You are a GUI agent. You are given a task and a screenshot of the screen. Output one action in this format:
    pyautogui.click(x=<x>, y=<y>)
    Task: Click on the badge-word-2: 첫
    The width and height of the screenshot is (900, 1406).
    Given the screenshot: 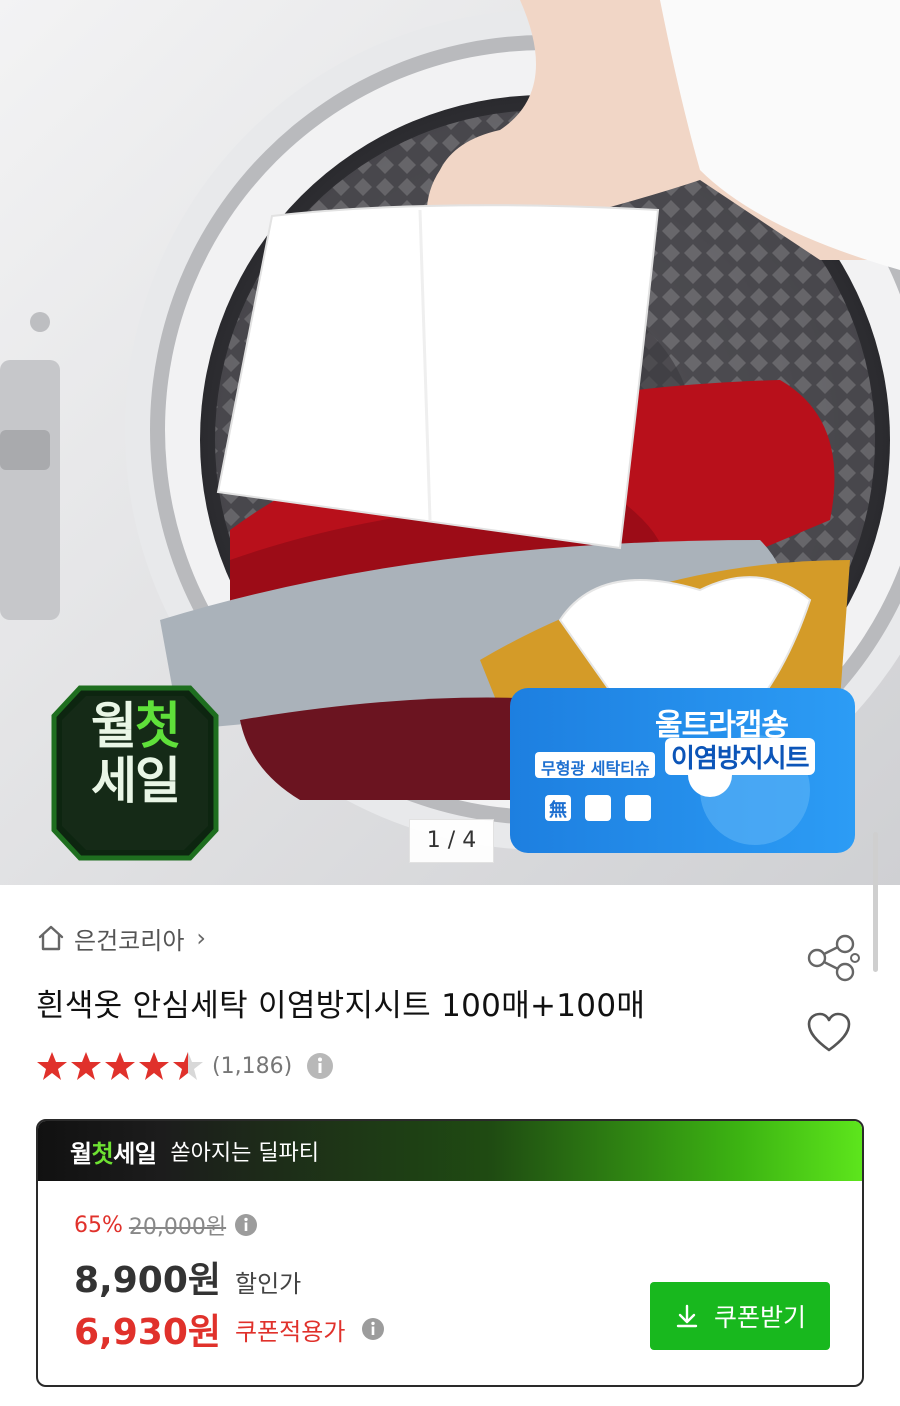 What is the action you would take?
    pyautogui.click(x=158, y=726)
    